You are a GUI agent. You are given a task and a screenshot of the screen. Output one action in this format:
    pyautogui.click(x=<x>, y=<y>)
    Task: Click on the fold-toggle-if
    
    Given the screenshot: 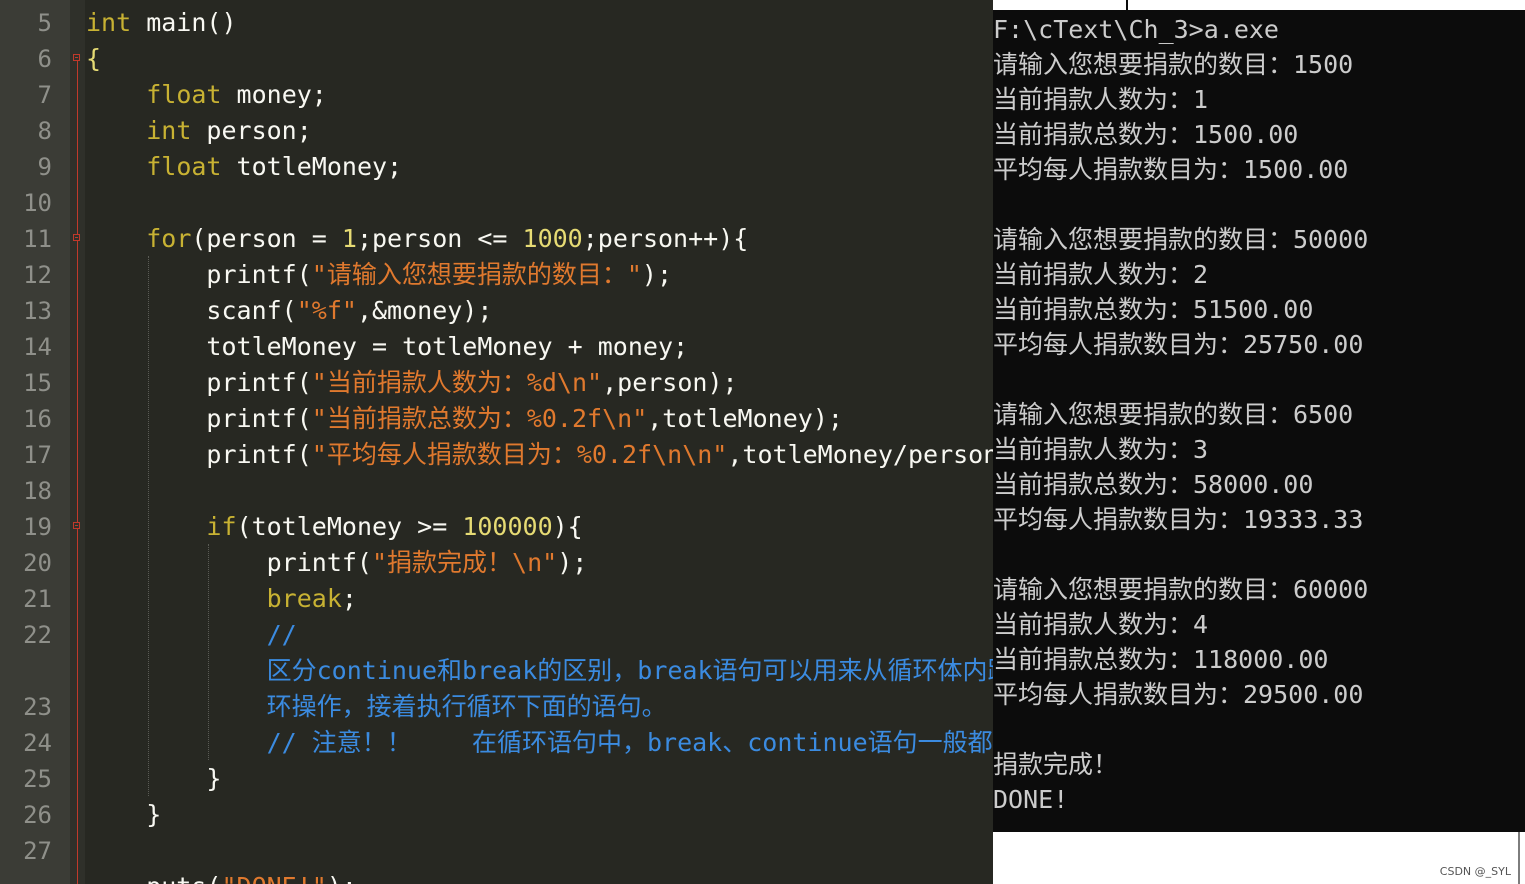 What is the action you would take?
    pyautogui.click(x=76, y=525)
    